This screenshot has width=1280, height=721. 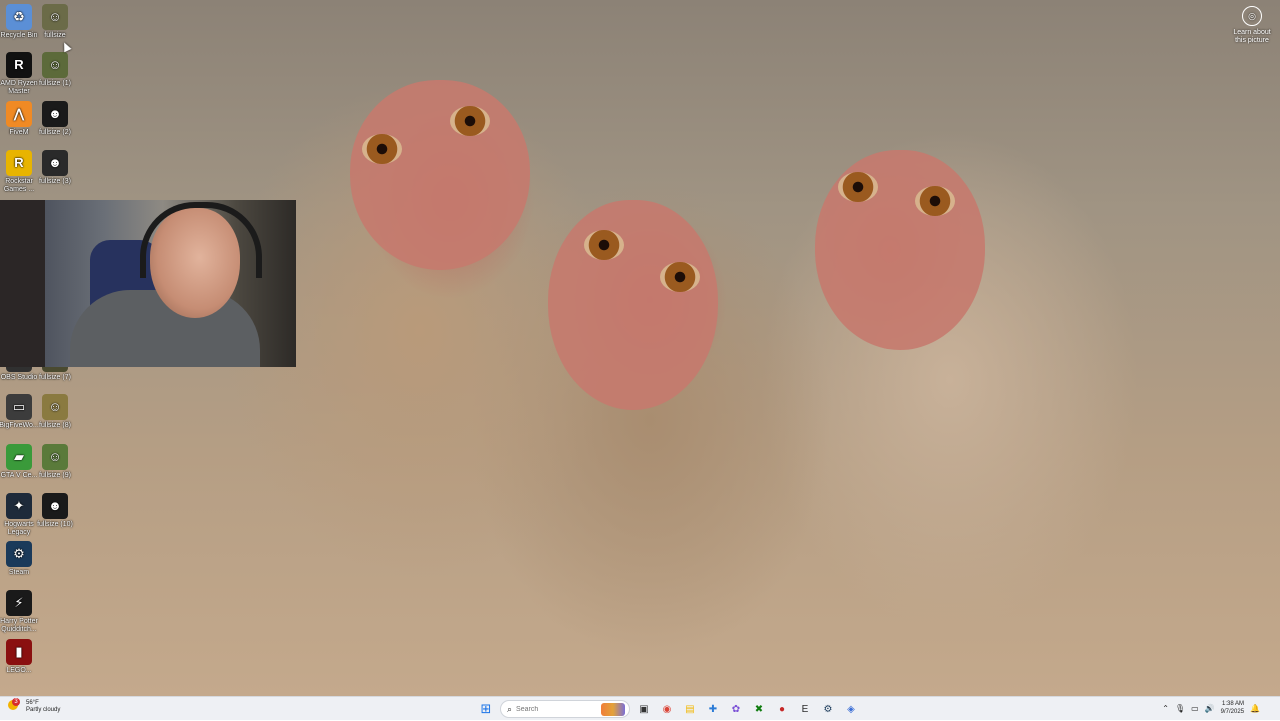 I want to click on taskbar-app-chrome-icon: ◉, so click(x=667, y=709).